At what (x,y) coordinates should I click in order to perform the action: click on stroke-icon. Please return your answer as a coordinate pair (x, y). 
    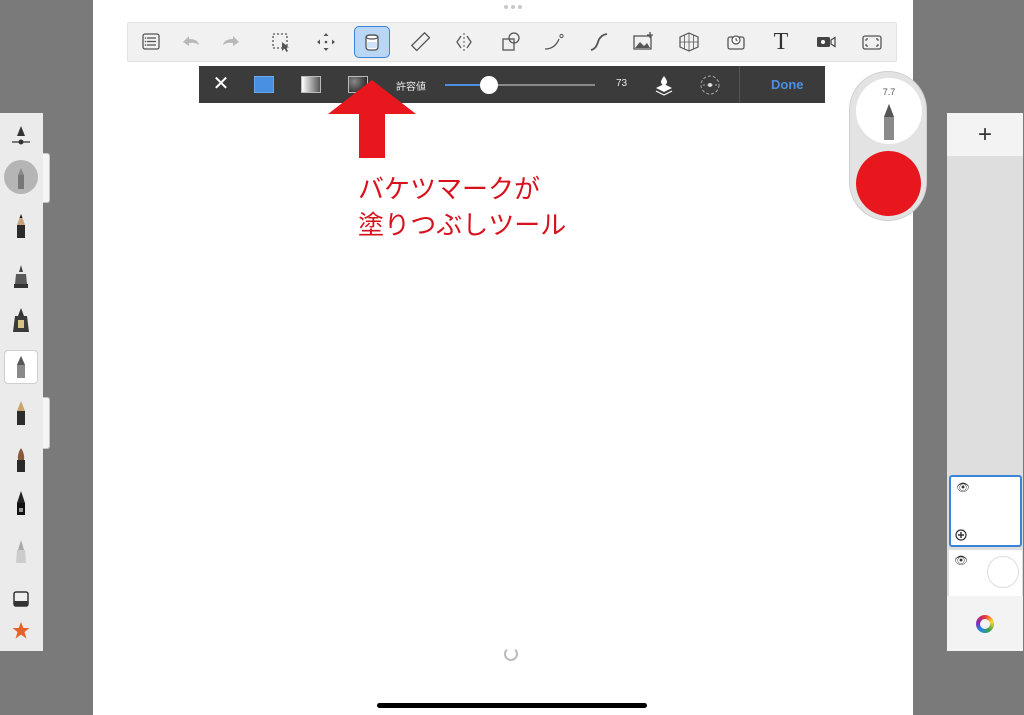
    Looking at the image, I should click on (599, 42).